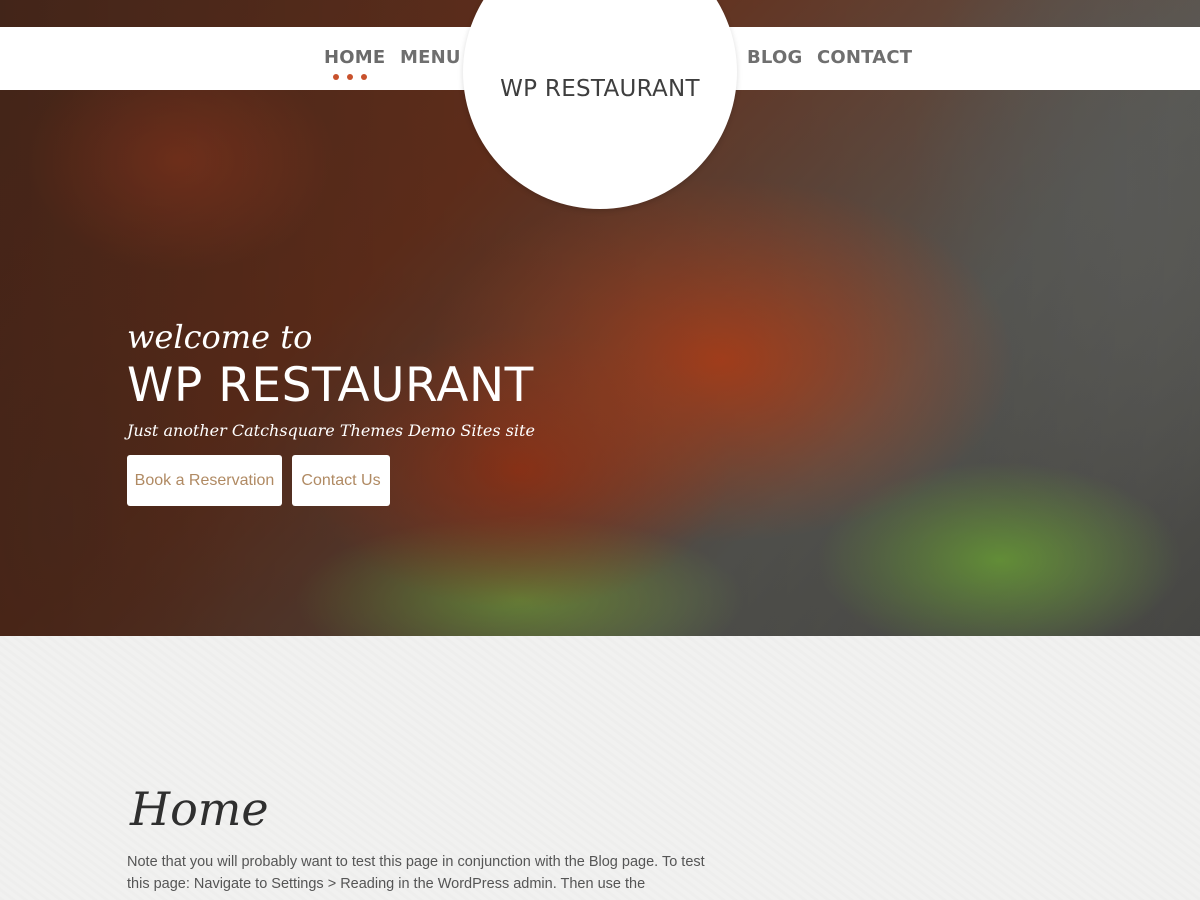 The height and width of the screenshot is (900, 1200). Describe the element at coordinates (341, 480) in the screenshot. I see `contact-us-button: Contact Us` at that location.